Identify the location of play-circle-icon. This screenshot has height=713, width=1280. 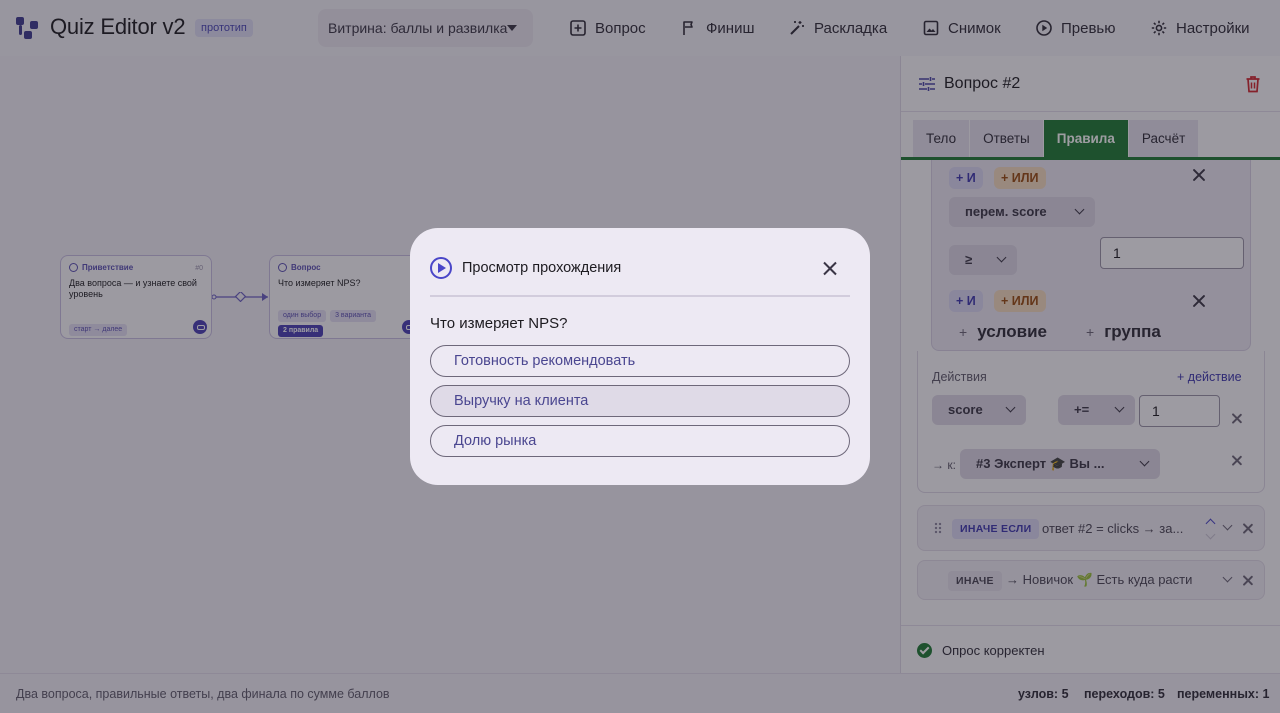
(441, 268).